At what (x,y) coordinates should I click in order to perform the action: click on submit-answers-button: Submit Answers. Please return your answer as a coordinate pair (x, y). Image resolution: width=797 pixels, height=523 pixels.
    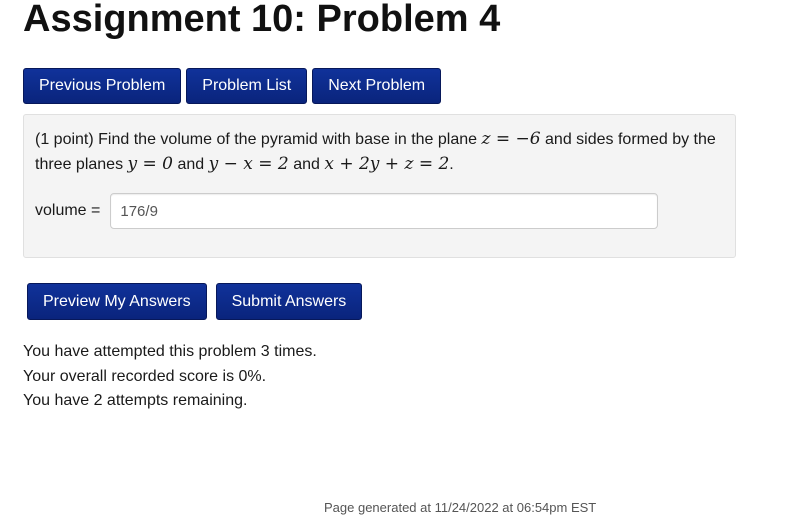
    Looking at the image, I should click on (289, 301).